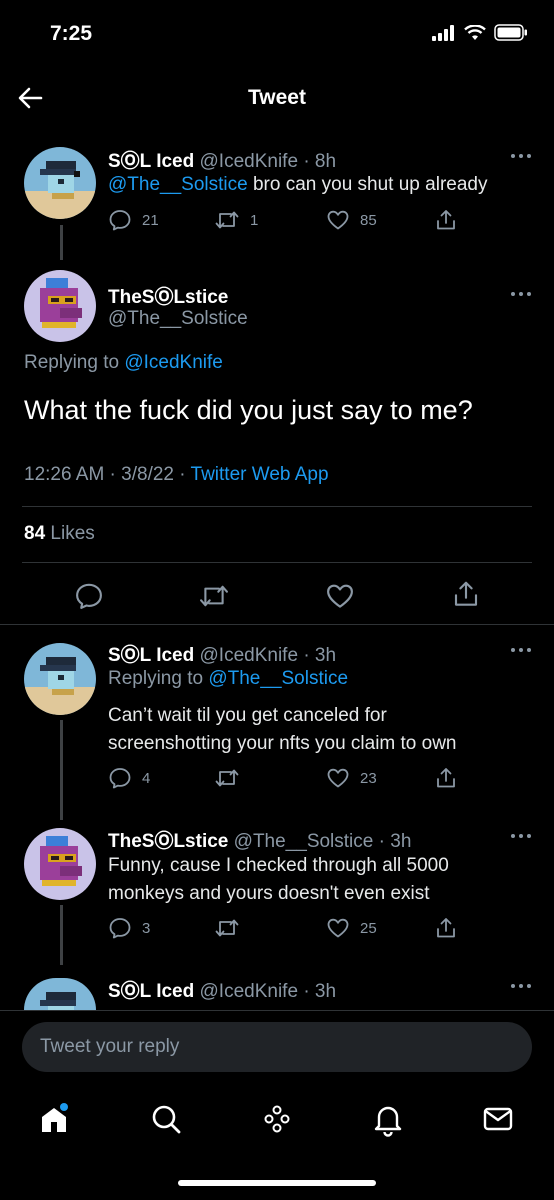 The height and width of the screenshot is (1200, 554). I want to click on home-icon, so click(55, 1117).